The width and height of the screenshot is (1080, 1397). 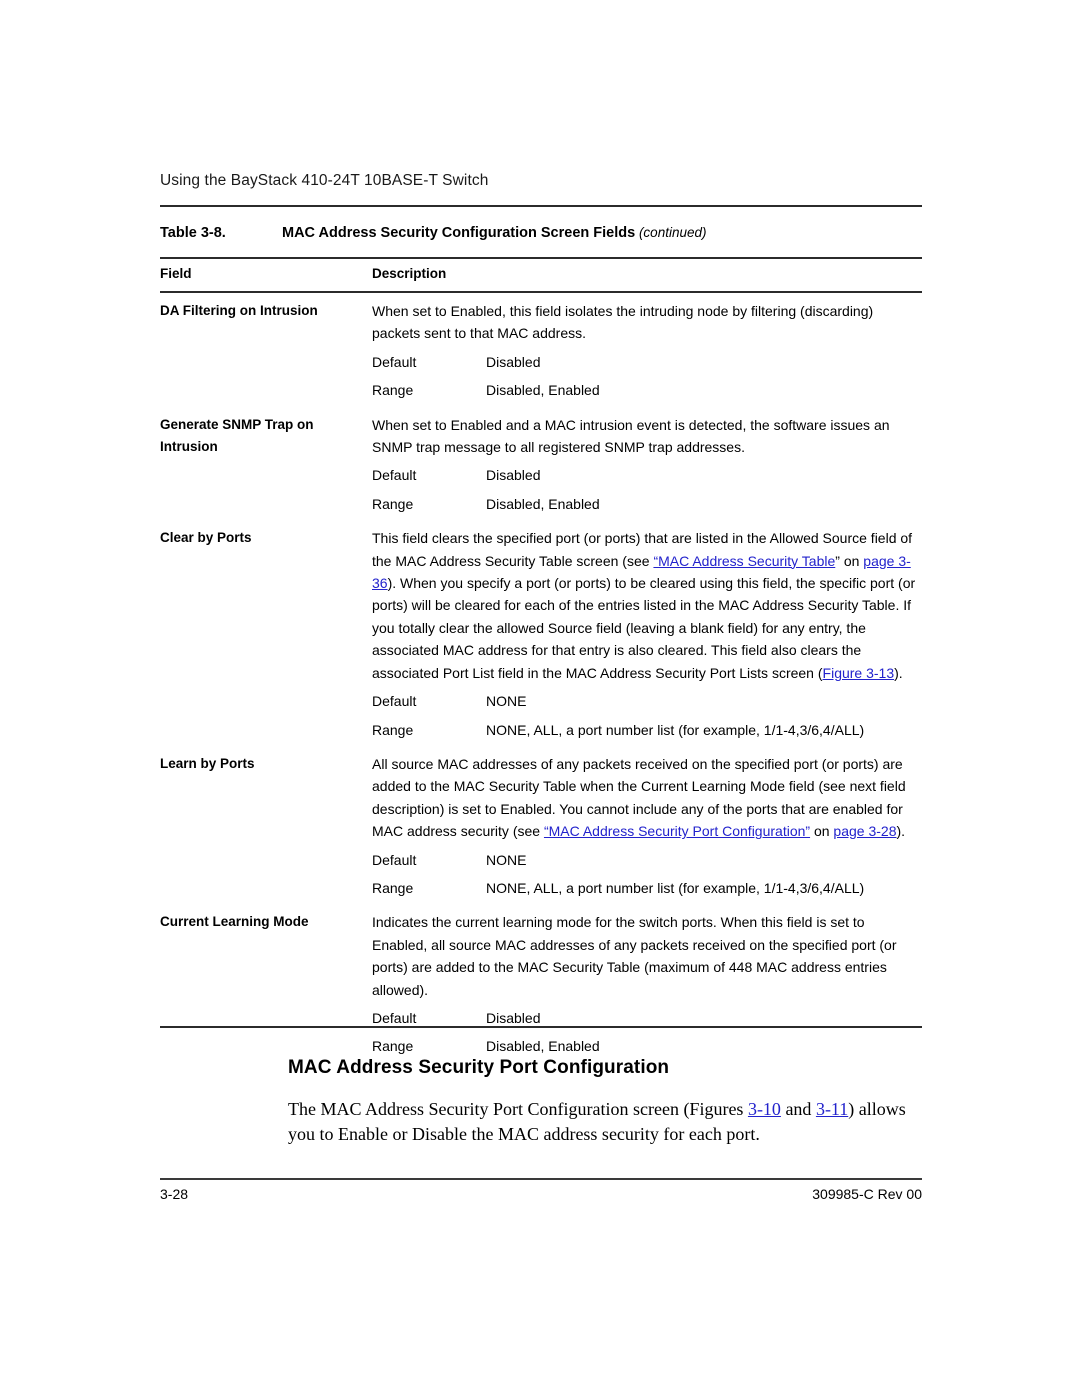 I want to click on para-text-segment: and, so click(x=798, y=1109).